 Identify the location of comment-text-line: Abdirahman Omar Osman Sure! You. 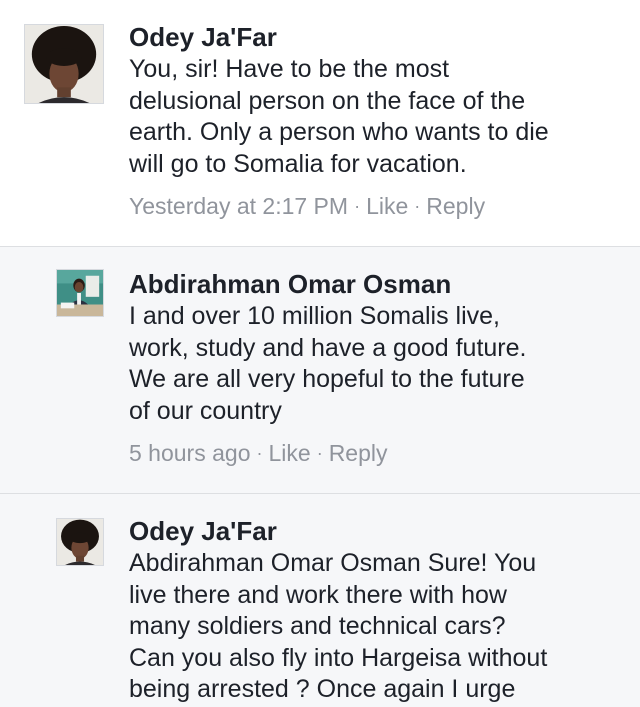
(333, 563).